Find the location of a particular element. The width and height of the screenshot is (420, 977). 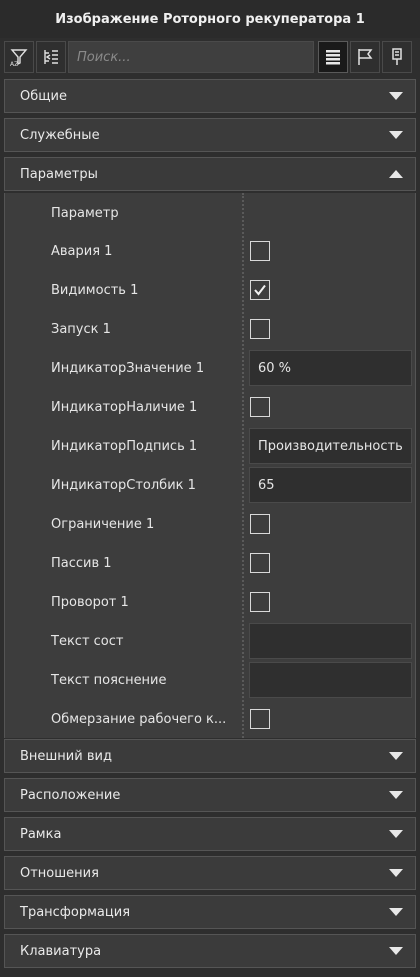

section-raspolozhenie: Расположение is located at coordinates (210, 795).